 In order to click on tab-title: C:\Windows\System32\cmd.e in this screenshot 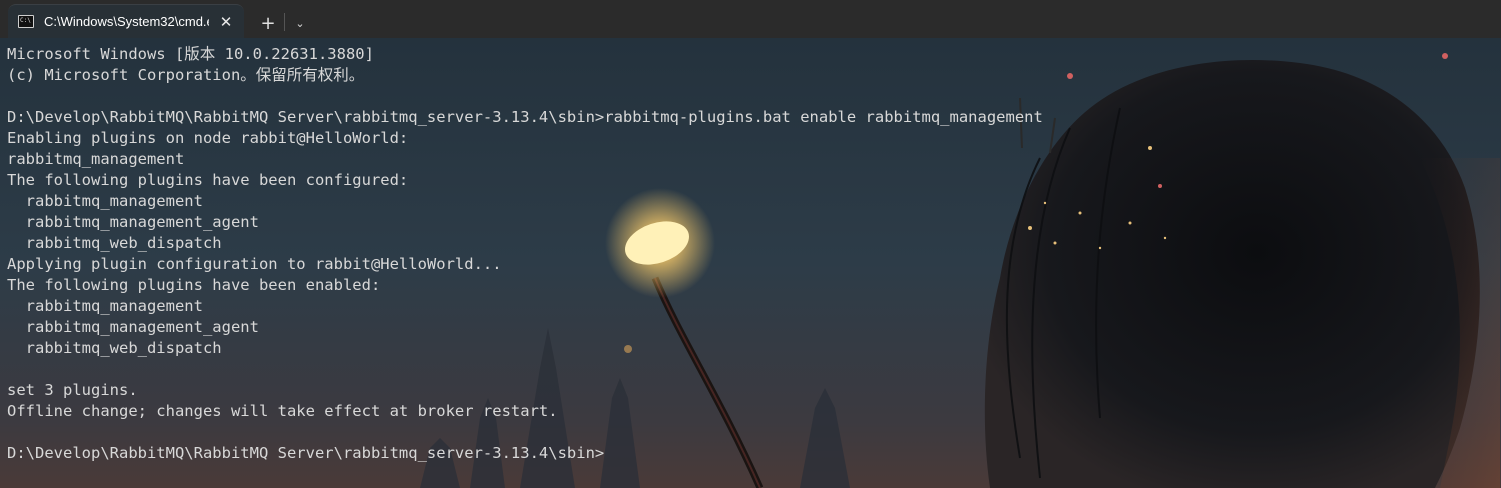, I will do `click(126, 21)`.